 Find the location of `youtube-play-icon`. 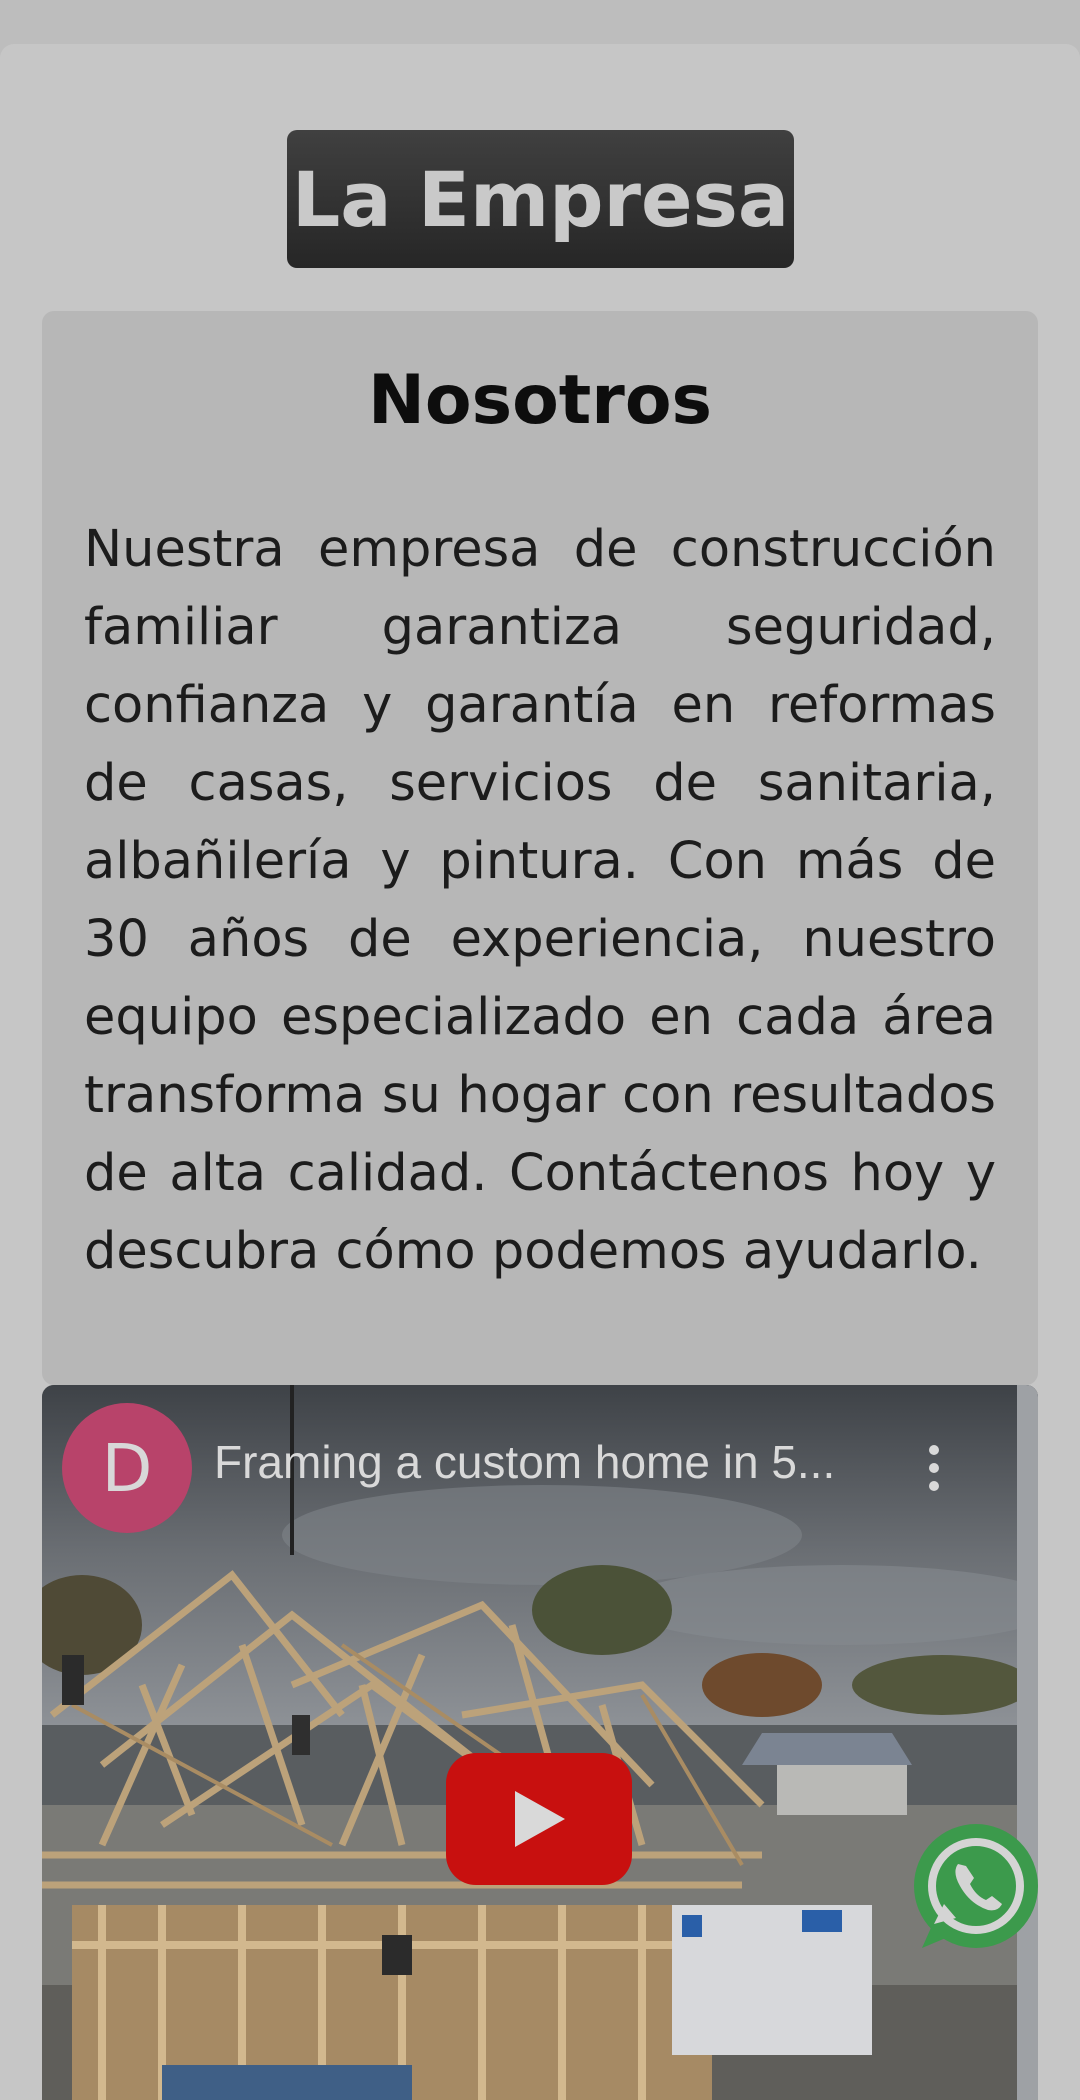

youtube-play-icon is located at coordinates (539, 1819).